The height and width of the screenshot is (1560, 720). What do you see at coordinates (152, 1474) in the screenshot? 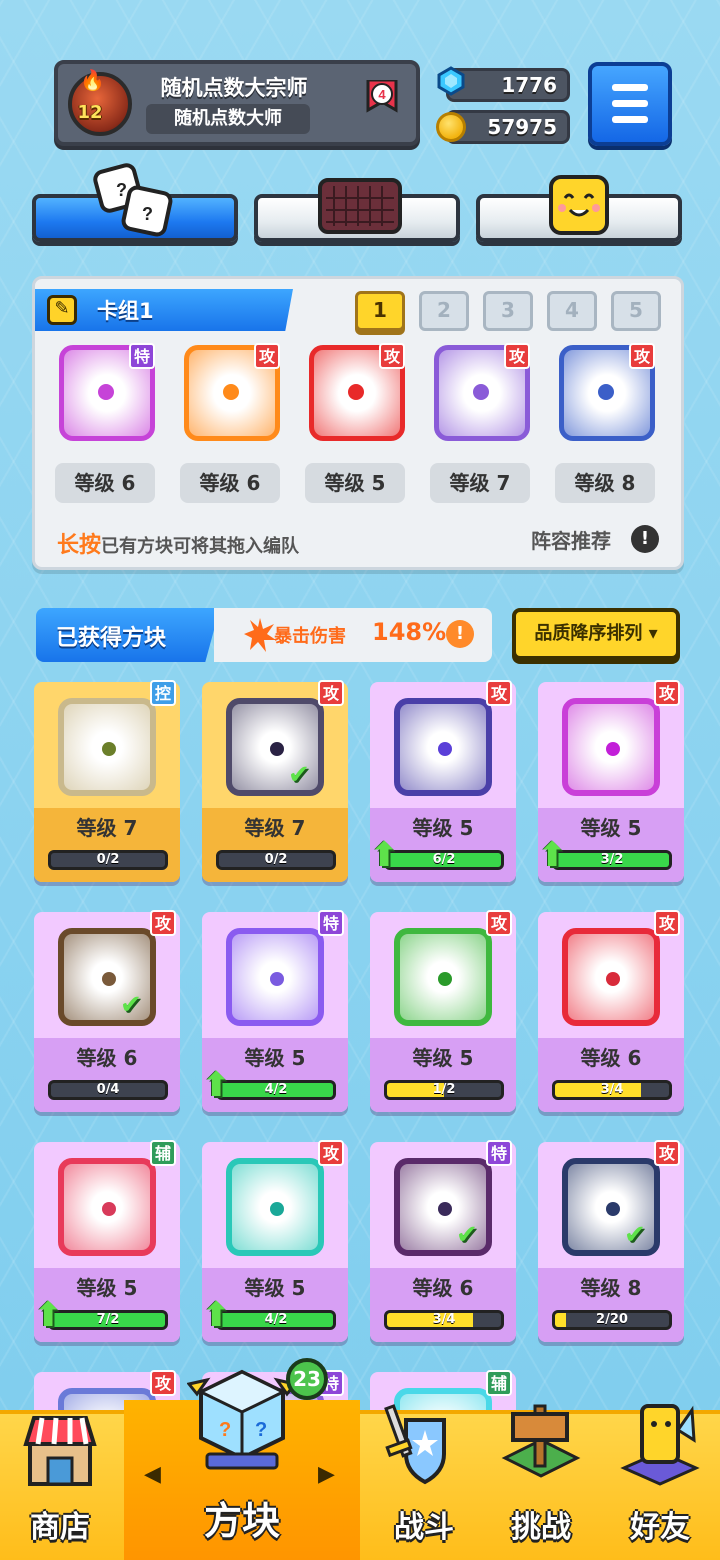
I see `chevron-left-icon: ◀` at bounding box center [152, 1474].